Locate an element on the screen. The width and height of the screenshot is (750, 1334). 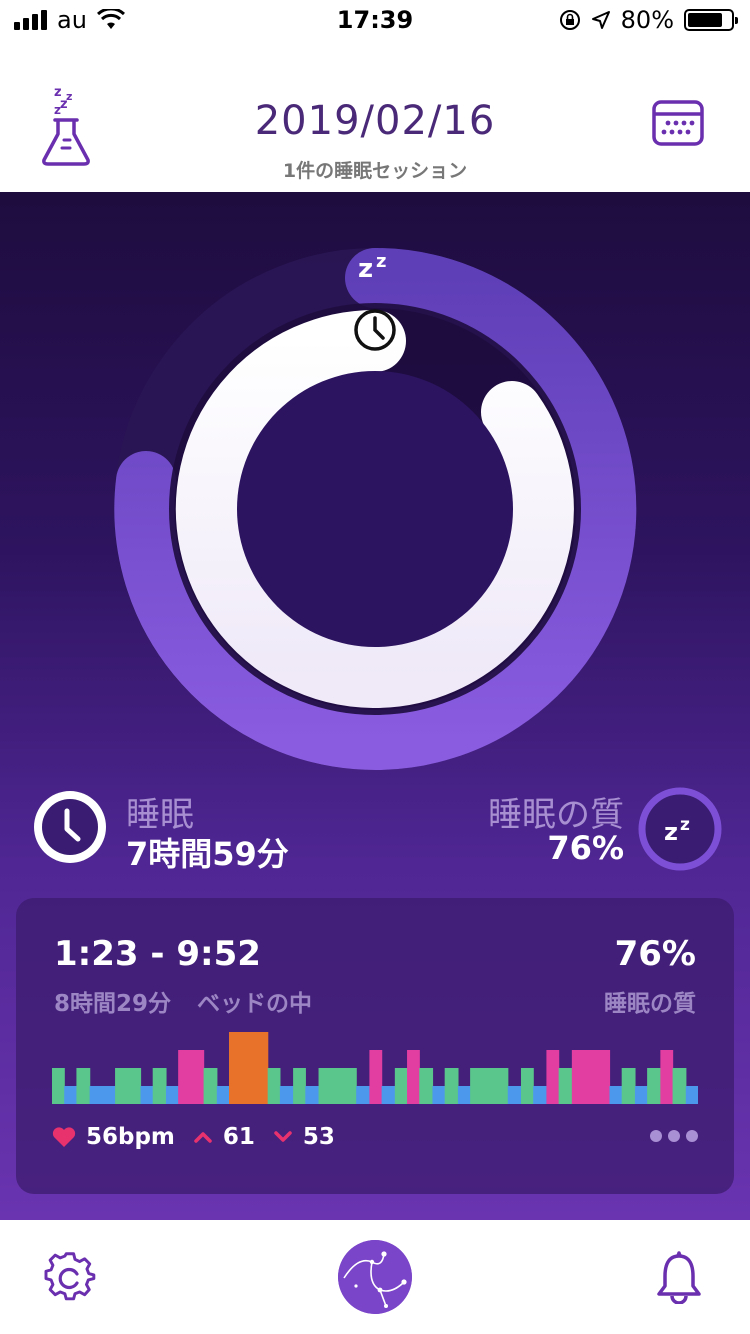
rotation-lock-icon is located at coordinates (569, 20).